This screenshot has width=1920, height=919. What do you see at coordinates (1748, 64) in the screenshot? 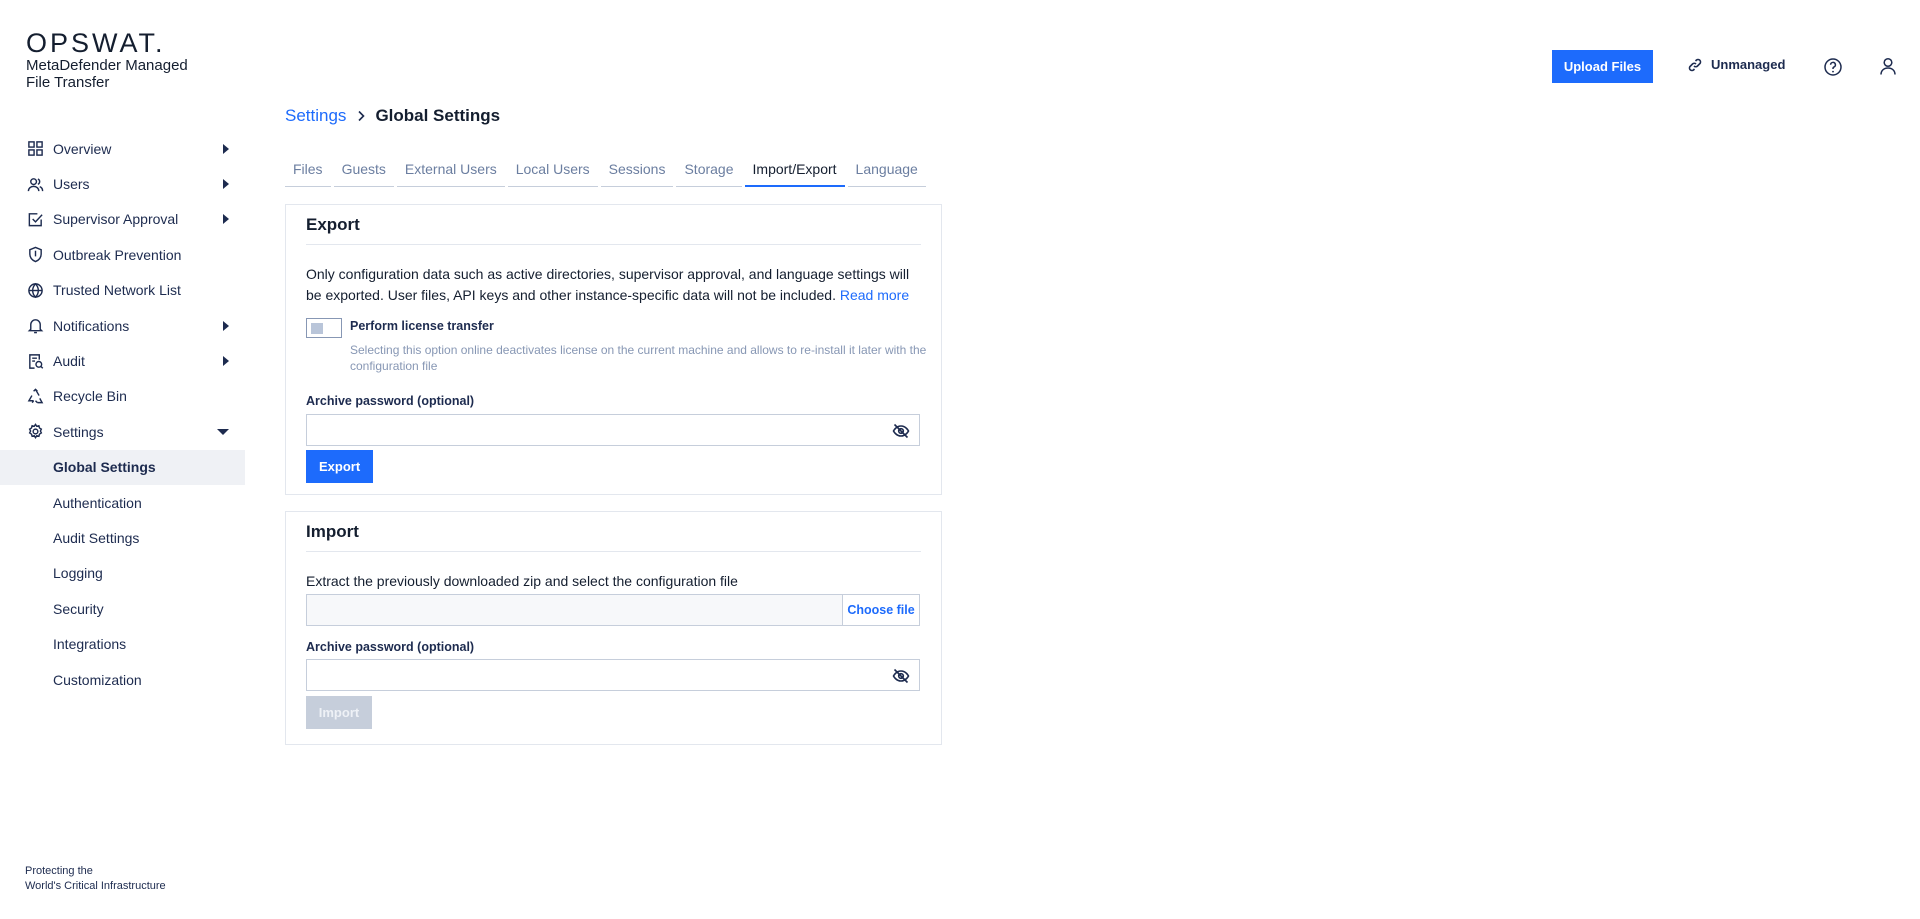
I see `unmanaged-label: Unmanaged` at bounding box center [1748, 64].